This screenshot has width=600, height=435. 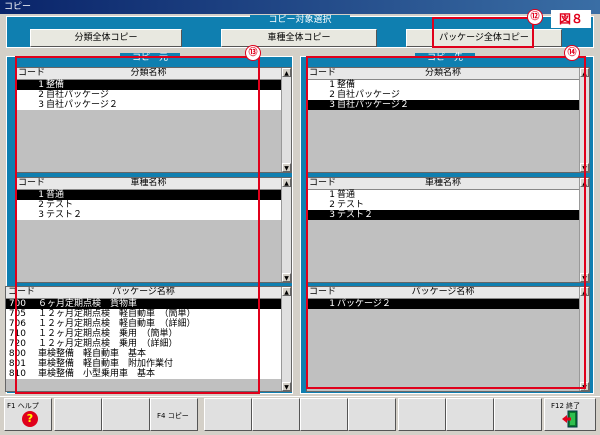 What do you see at coordinates (148, 183) in the screenshot?
I see `name-column-header: 車種名称` at bounding box center [148, 183].